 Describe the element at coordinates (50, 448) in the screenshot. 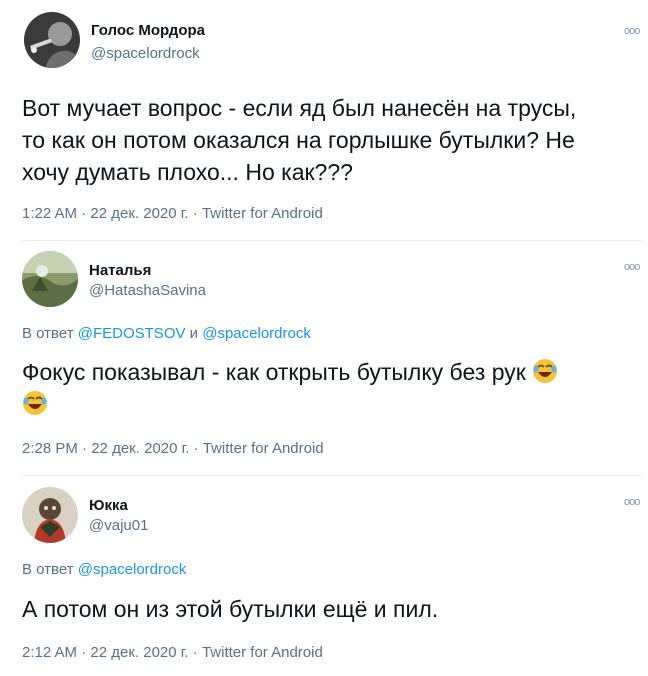

I see `tweet-time: 2:28 PM` at that location.